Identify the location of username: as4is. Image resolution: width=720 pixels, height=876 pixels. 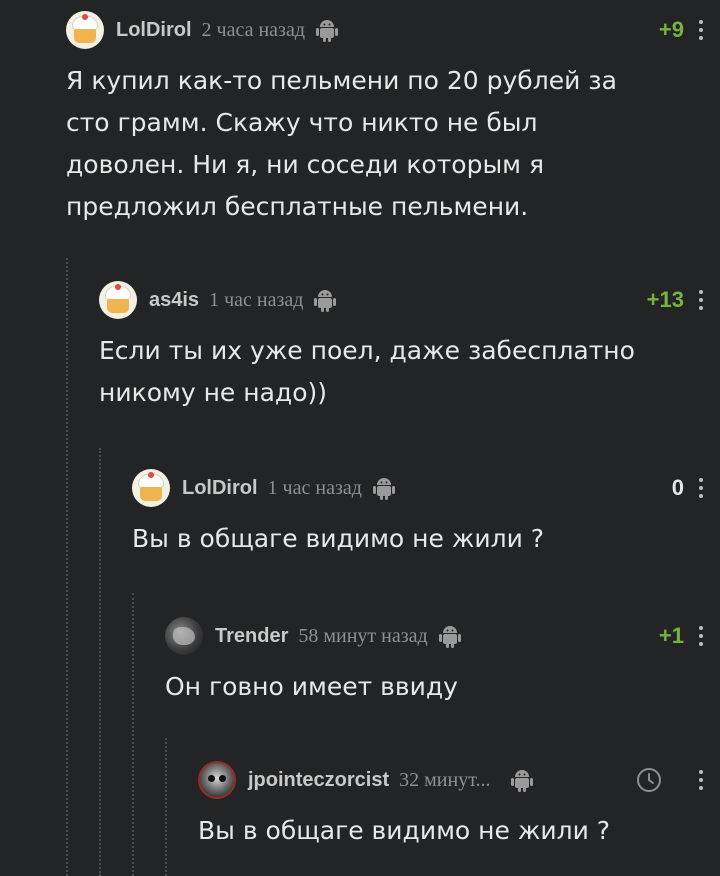
(174, 300).